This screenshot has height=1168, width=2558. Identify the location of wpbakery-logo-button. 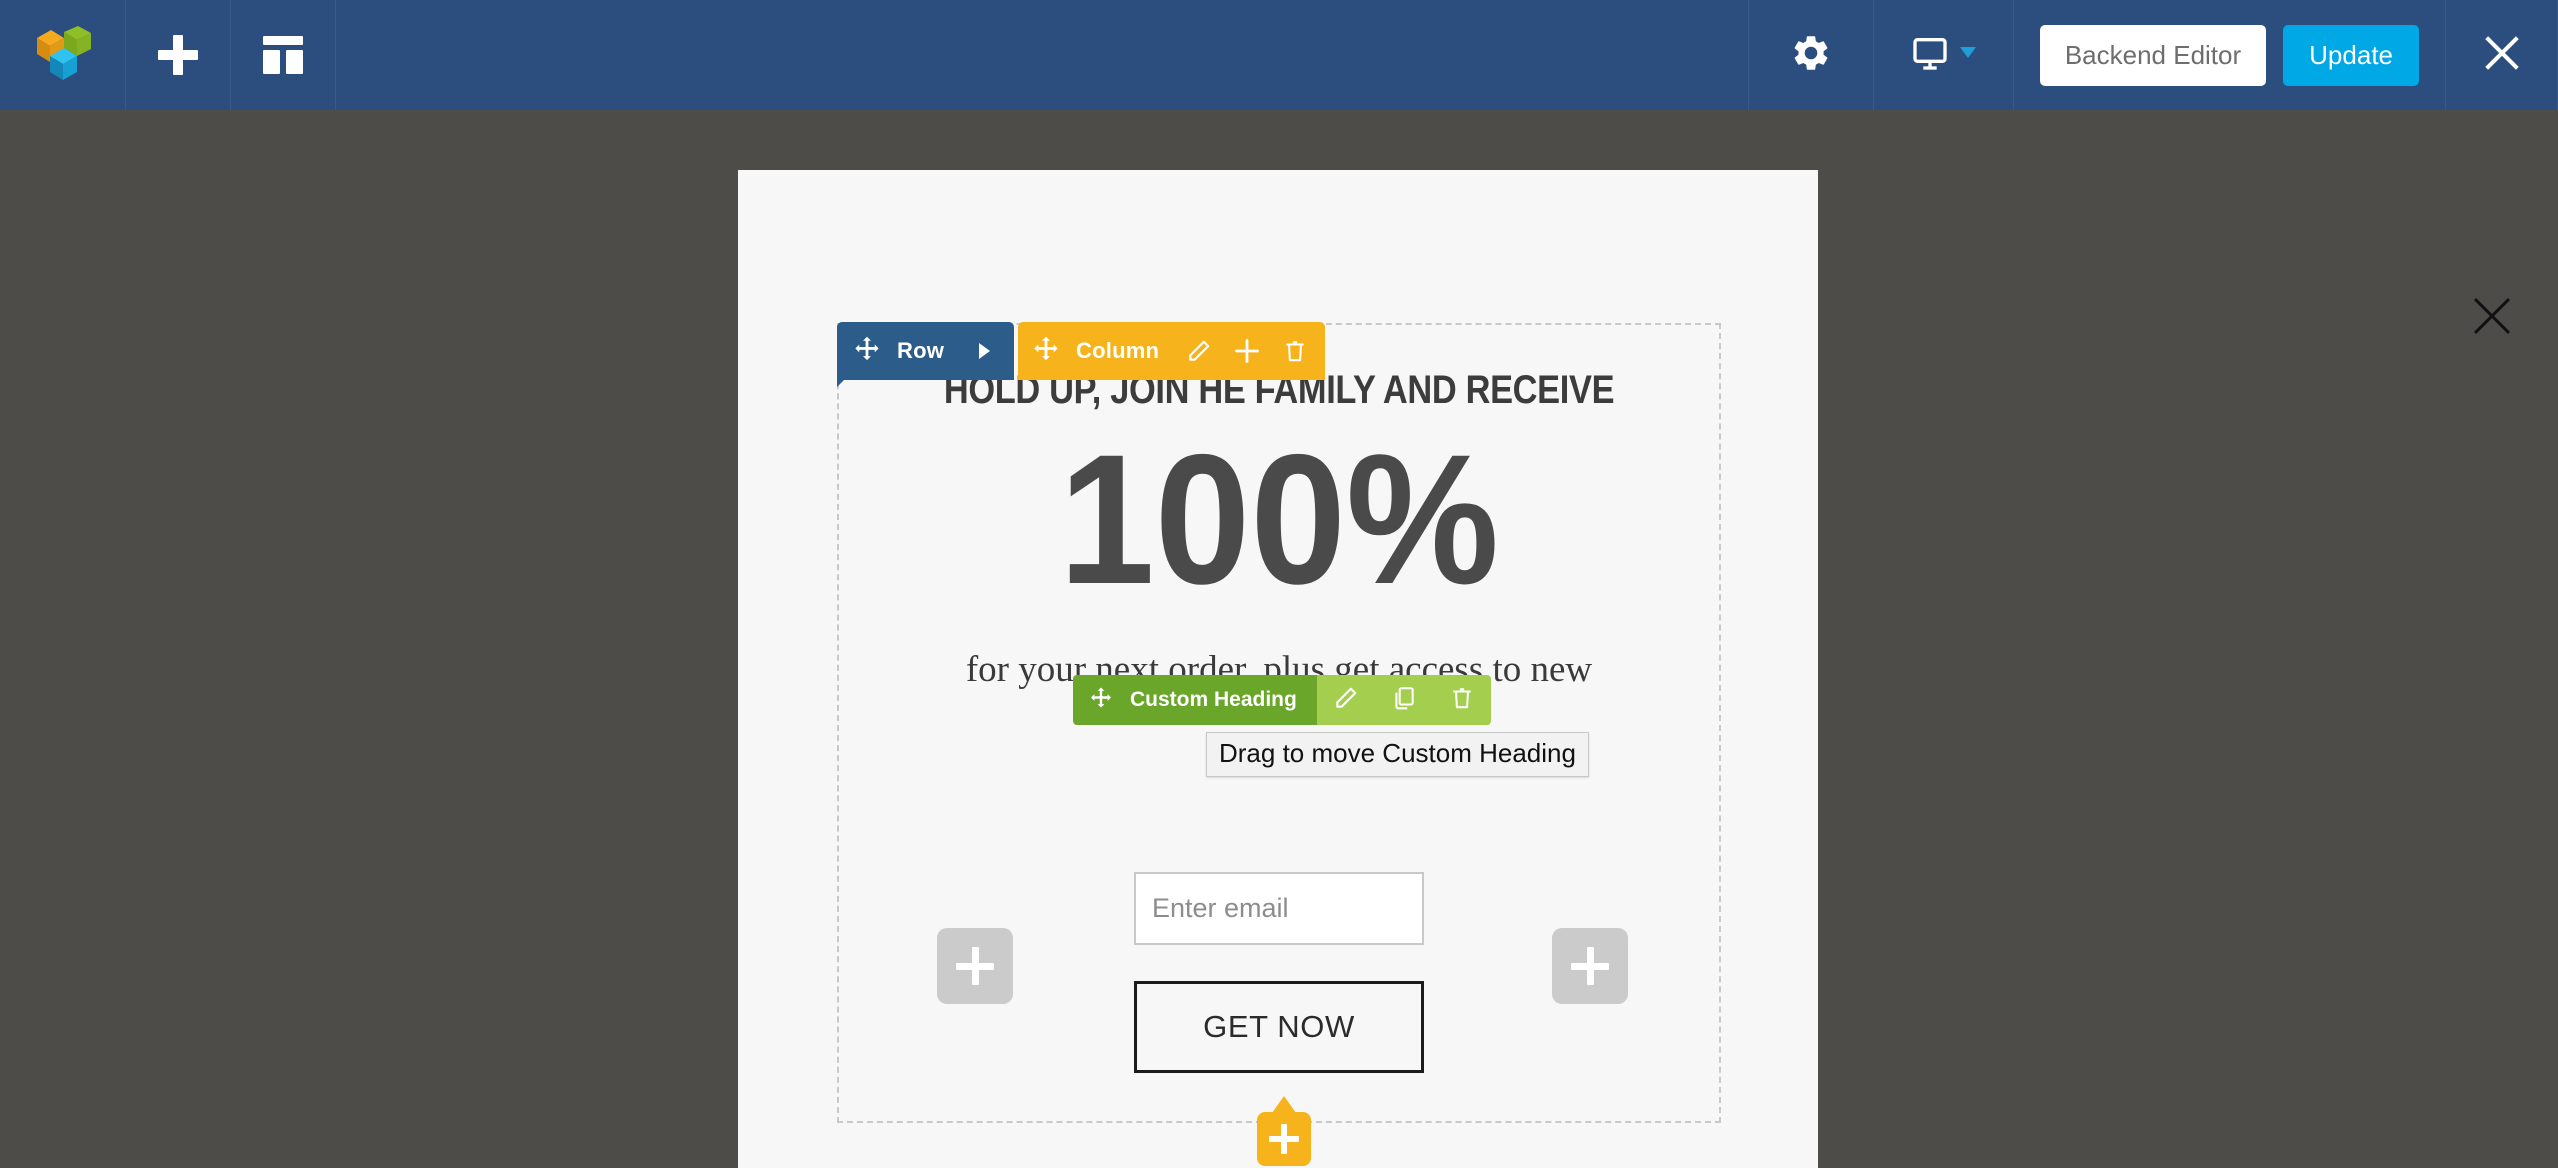
(63, 55).